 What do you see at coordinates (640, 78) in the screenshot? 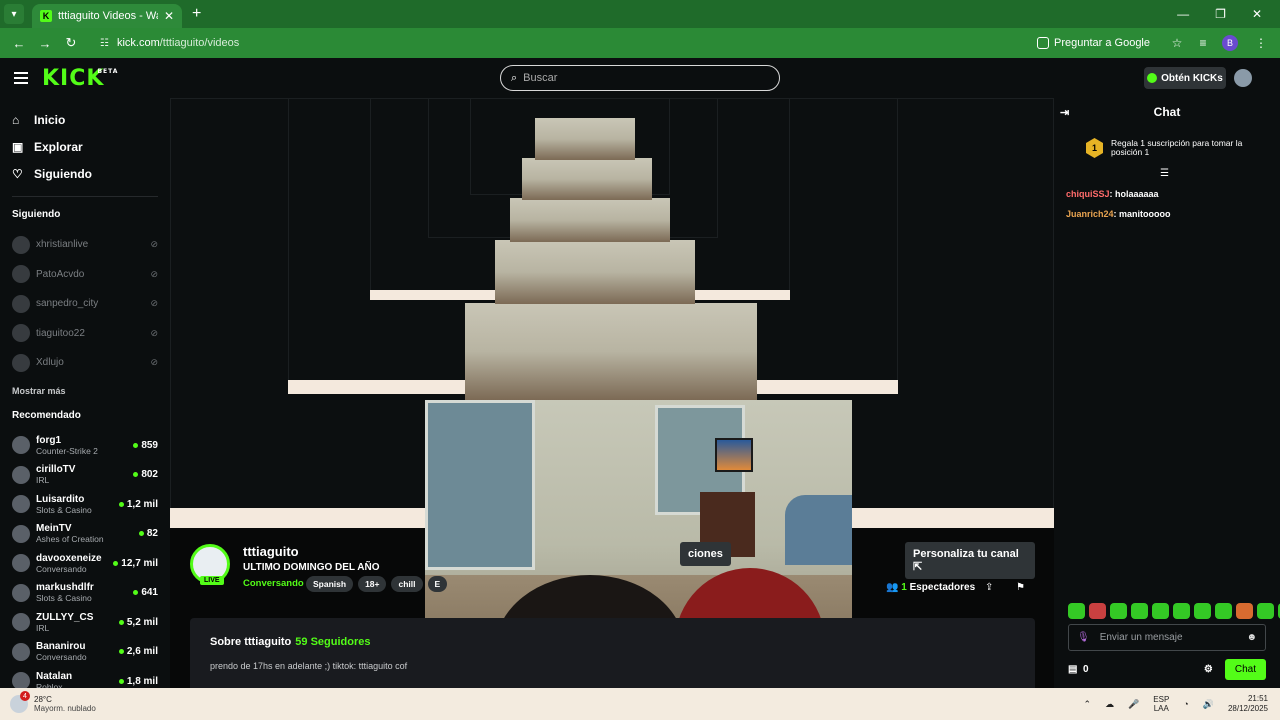
I see `search-input: ⌕ Buscar` at bounding box center [640, 78].